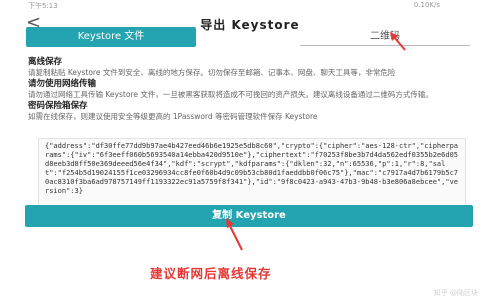  I want to click on arrow-to-copy-button, so click(234, 234).